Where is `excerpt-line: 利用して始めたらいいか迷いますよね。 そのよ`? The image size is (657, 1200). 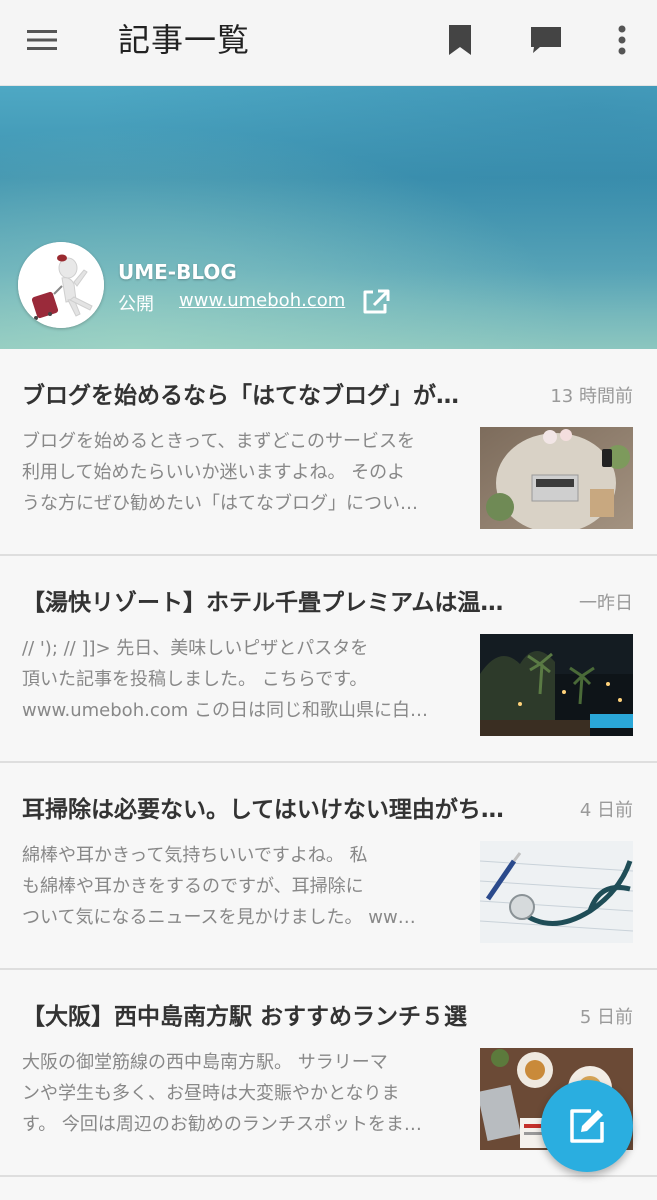
excerpt-line: 利用して始めたらいいか迷いますよね。 そのよ is located at coordinates (214, 472).